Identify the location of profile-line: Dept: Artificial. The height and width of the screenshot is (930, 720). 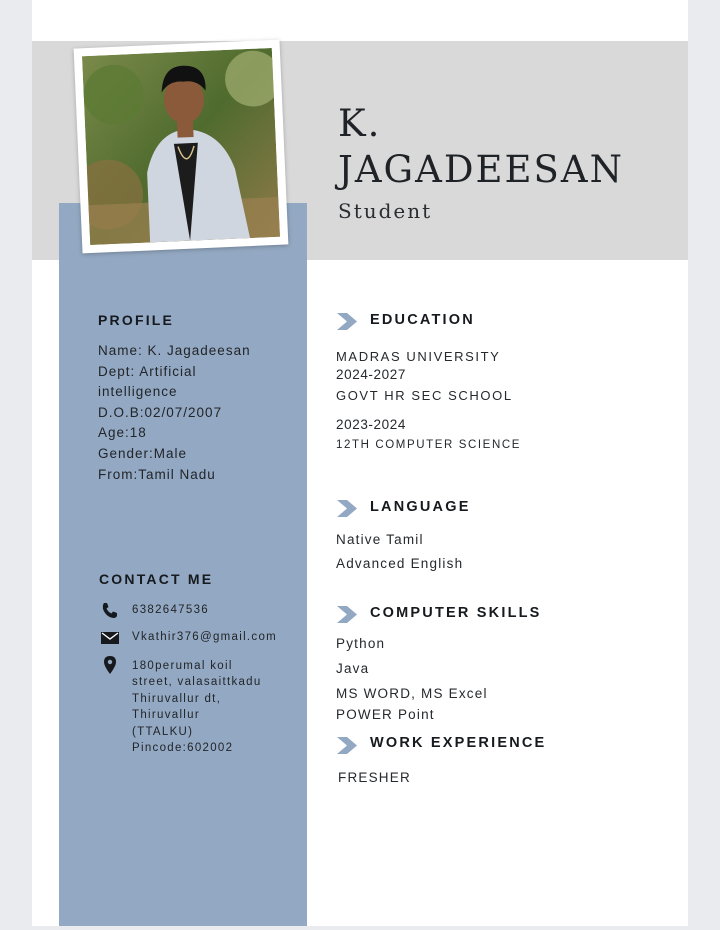
(147, 371).